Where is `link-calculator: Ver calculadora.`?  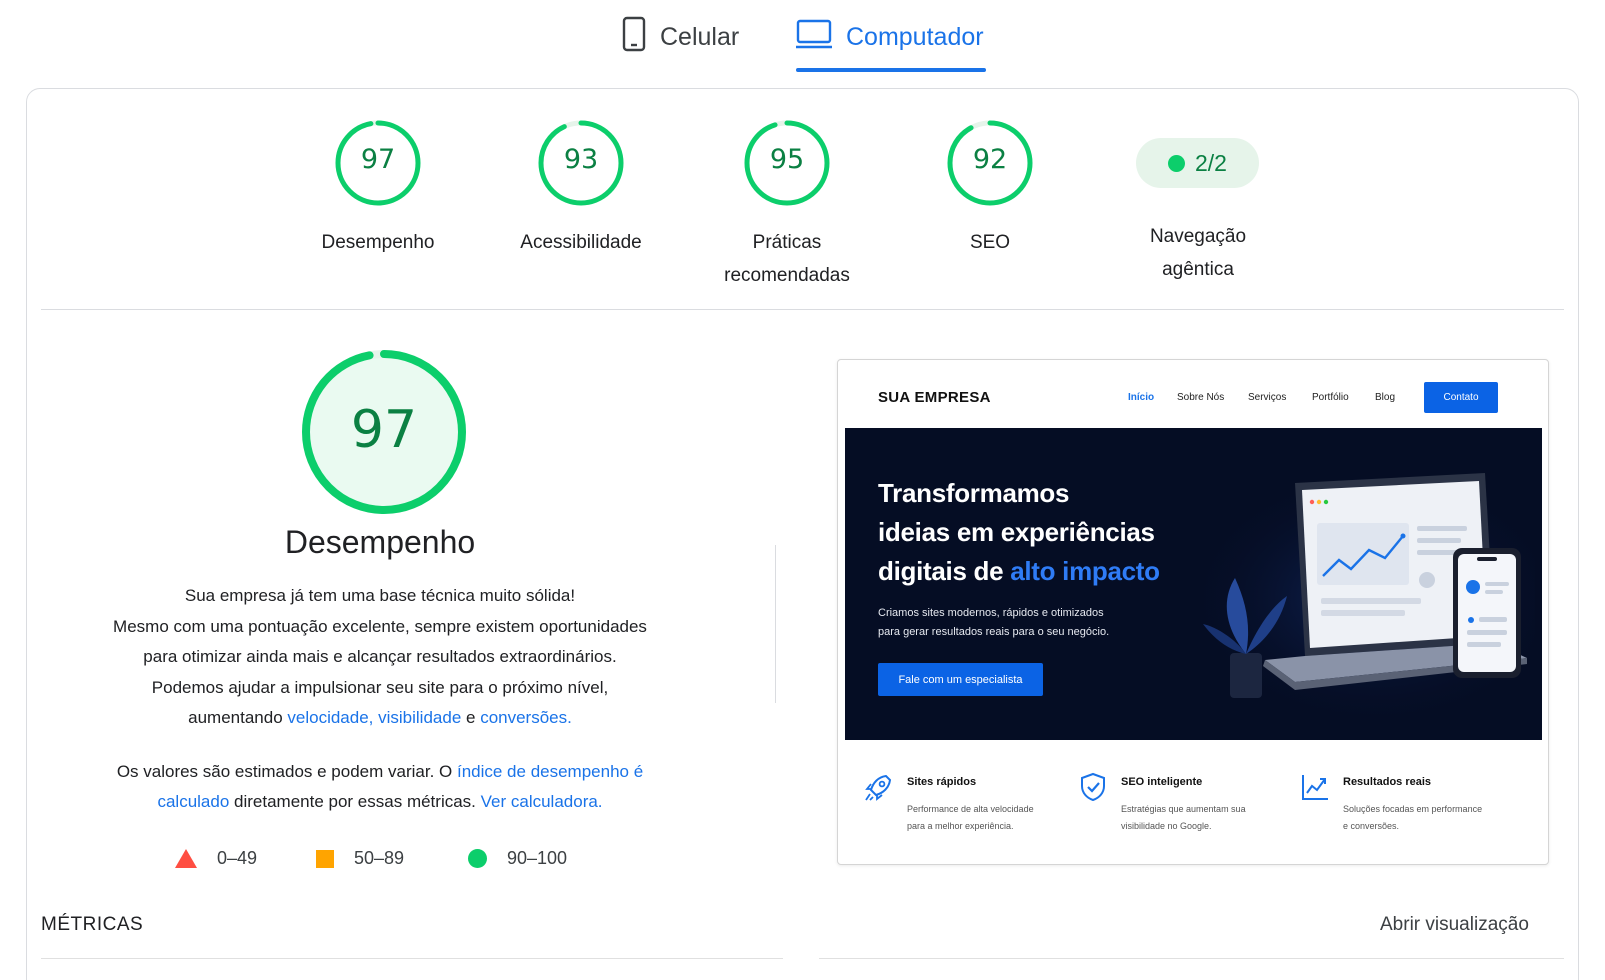
link-calculator: Ver calculadora. is located at coordinates (542, 801).